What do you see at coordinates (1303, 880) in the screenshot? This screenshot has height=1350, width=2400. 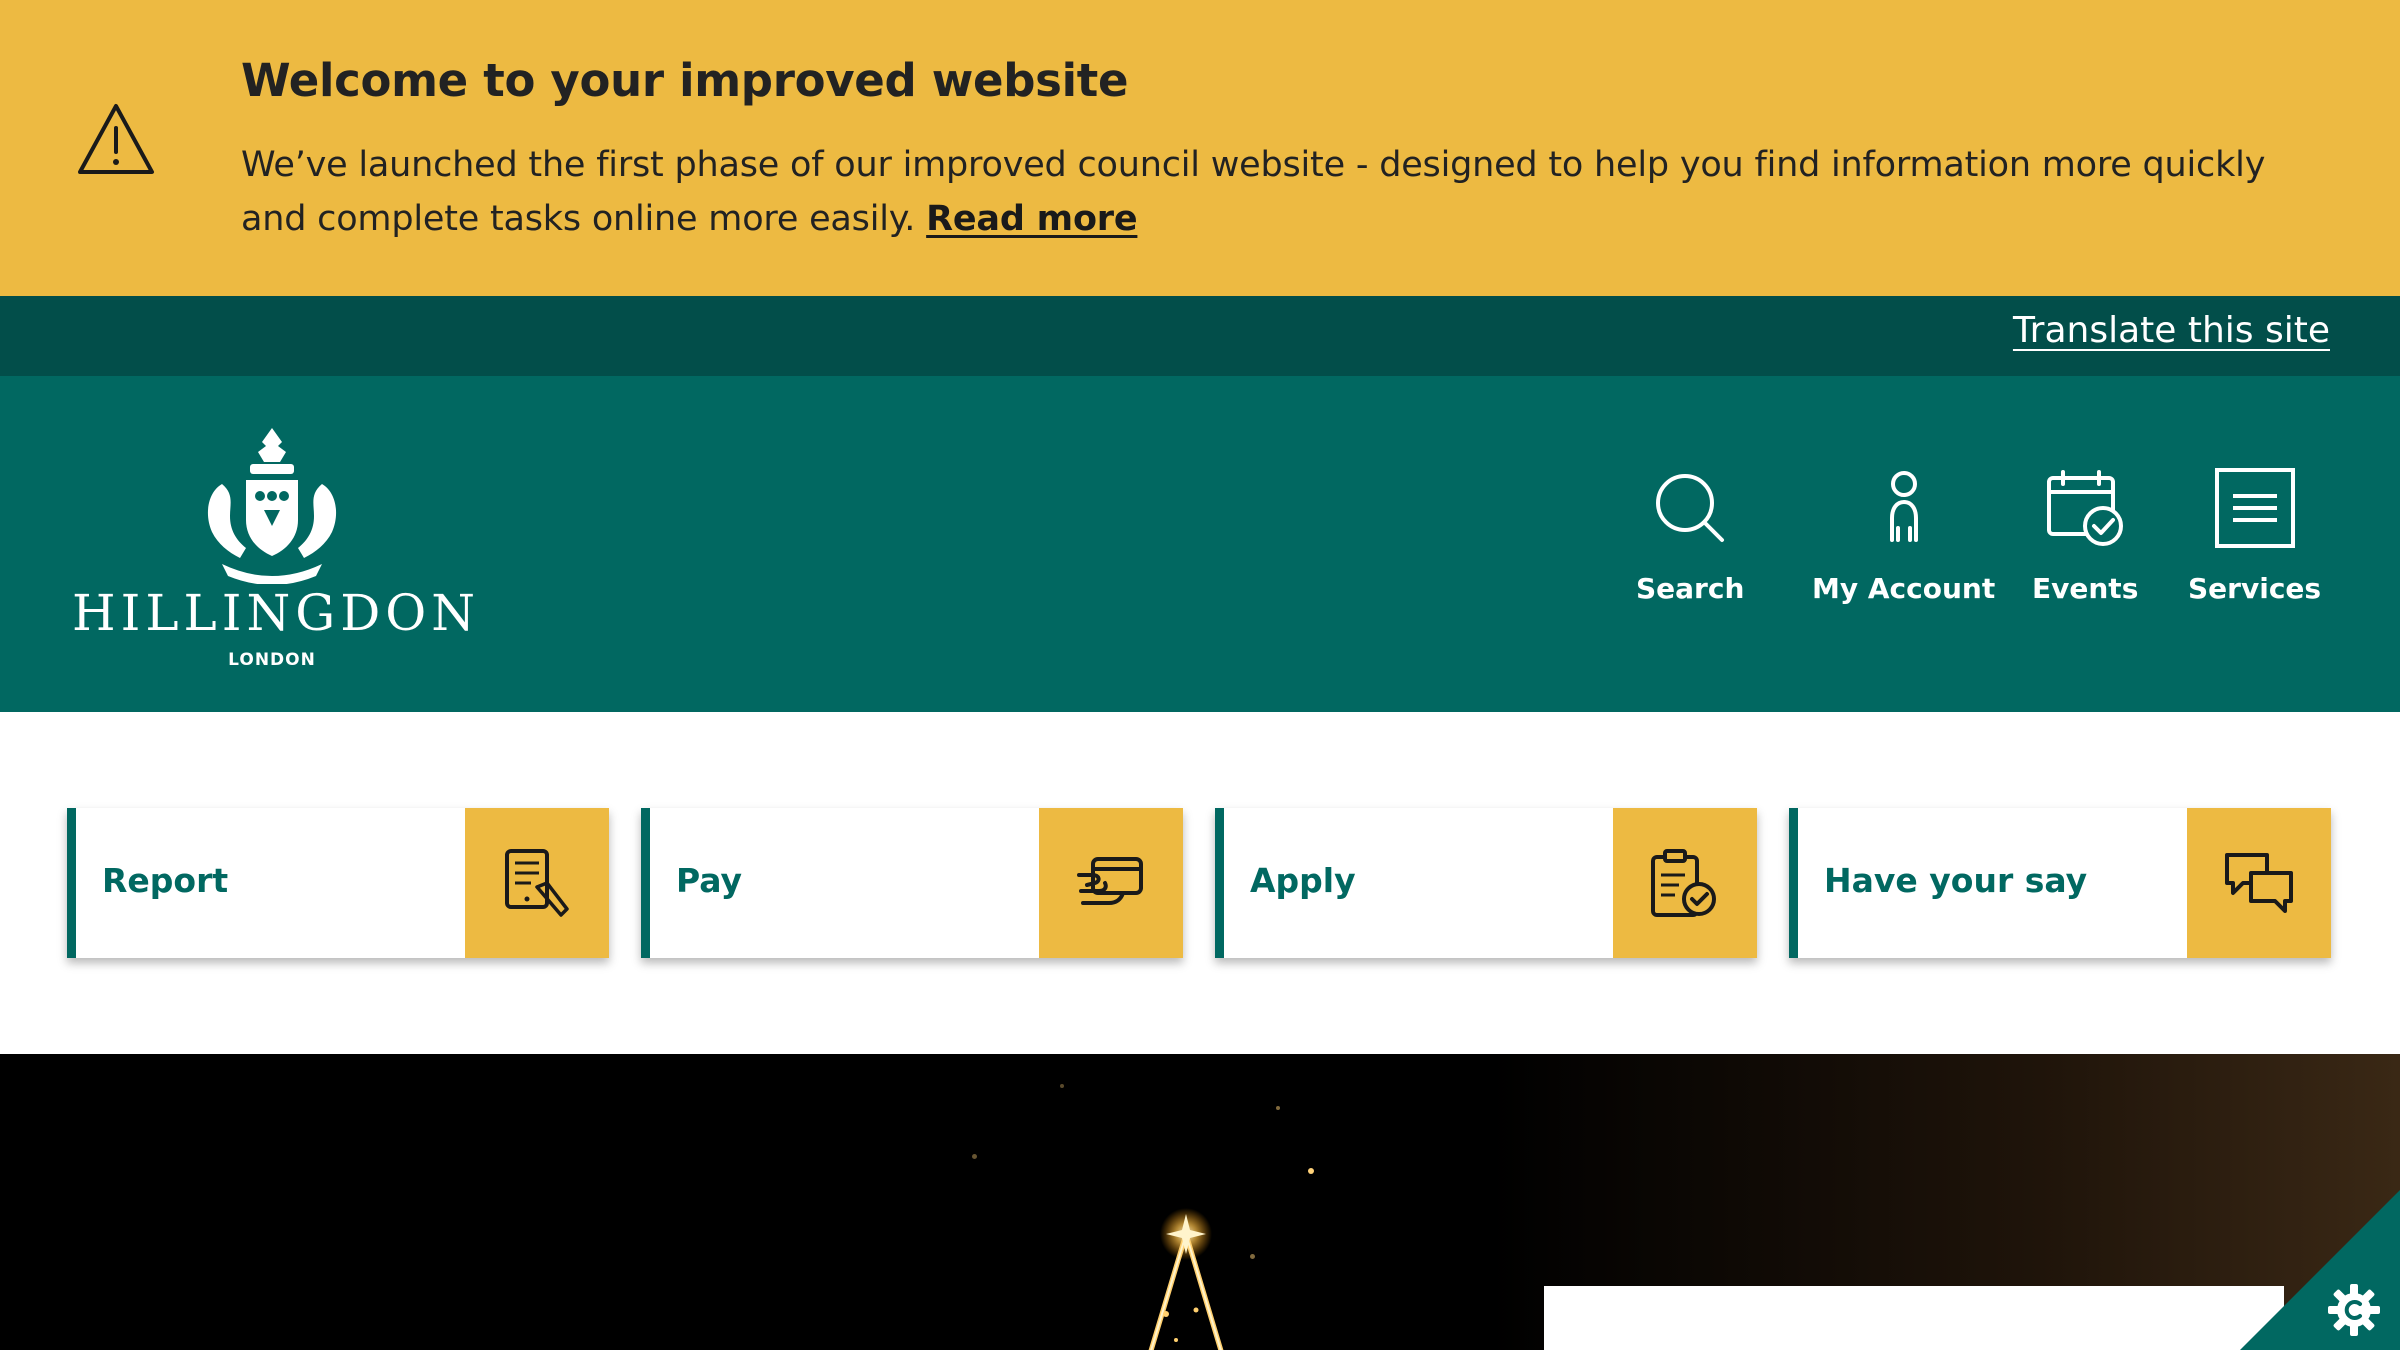 I see `quick-link-label: Apply` at bounding box center [1303, 880].